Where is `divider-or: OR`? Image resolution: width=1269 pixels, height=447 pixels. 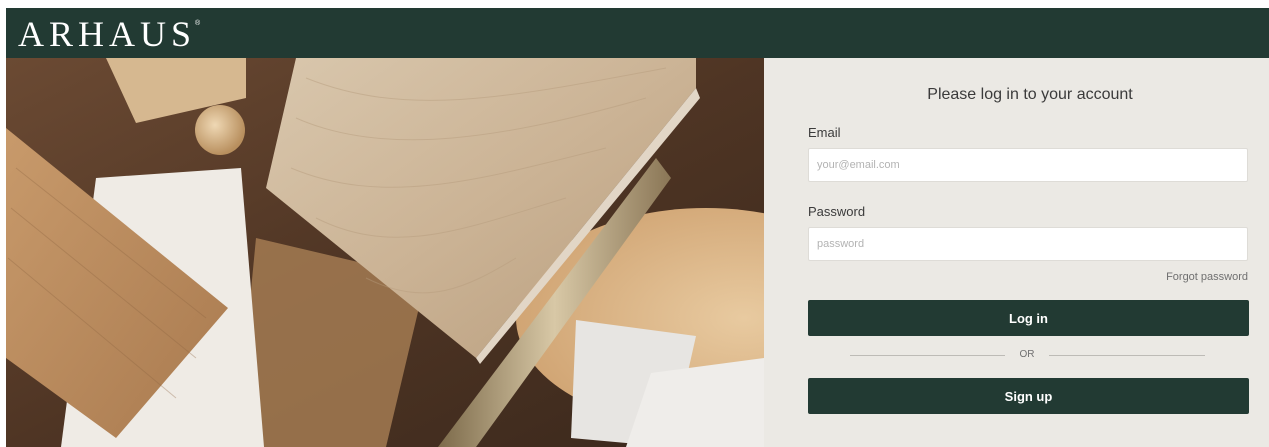 divider-or: OR is located at coordinates (1027, 354).